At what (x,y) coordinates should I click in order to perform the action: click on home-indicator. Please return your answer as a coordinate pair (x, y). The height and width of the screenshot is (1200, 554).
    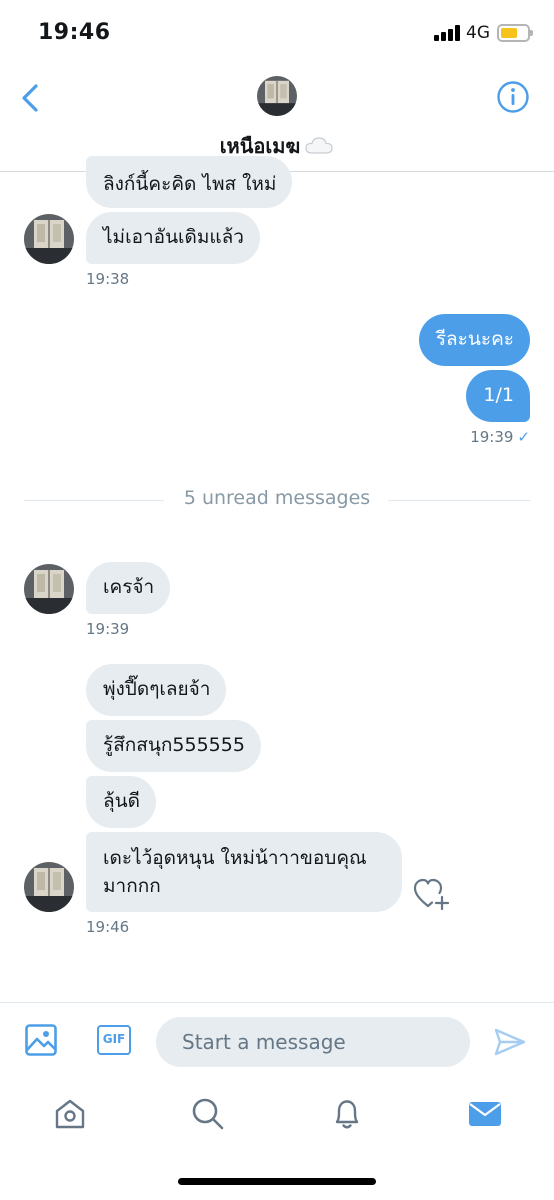
    Looking at the image, I should click on (277, 1181).